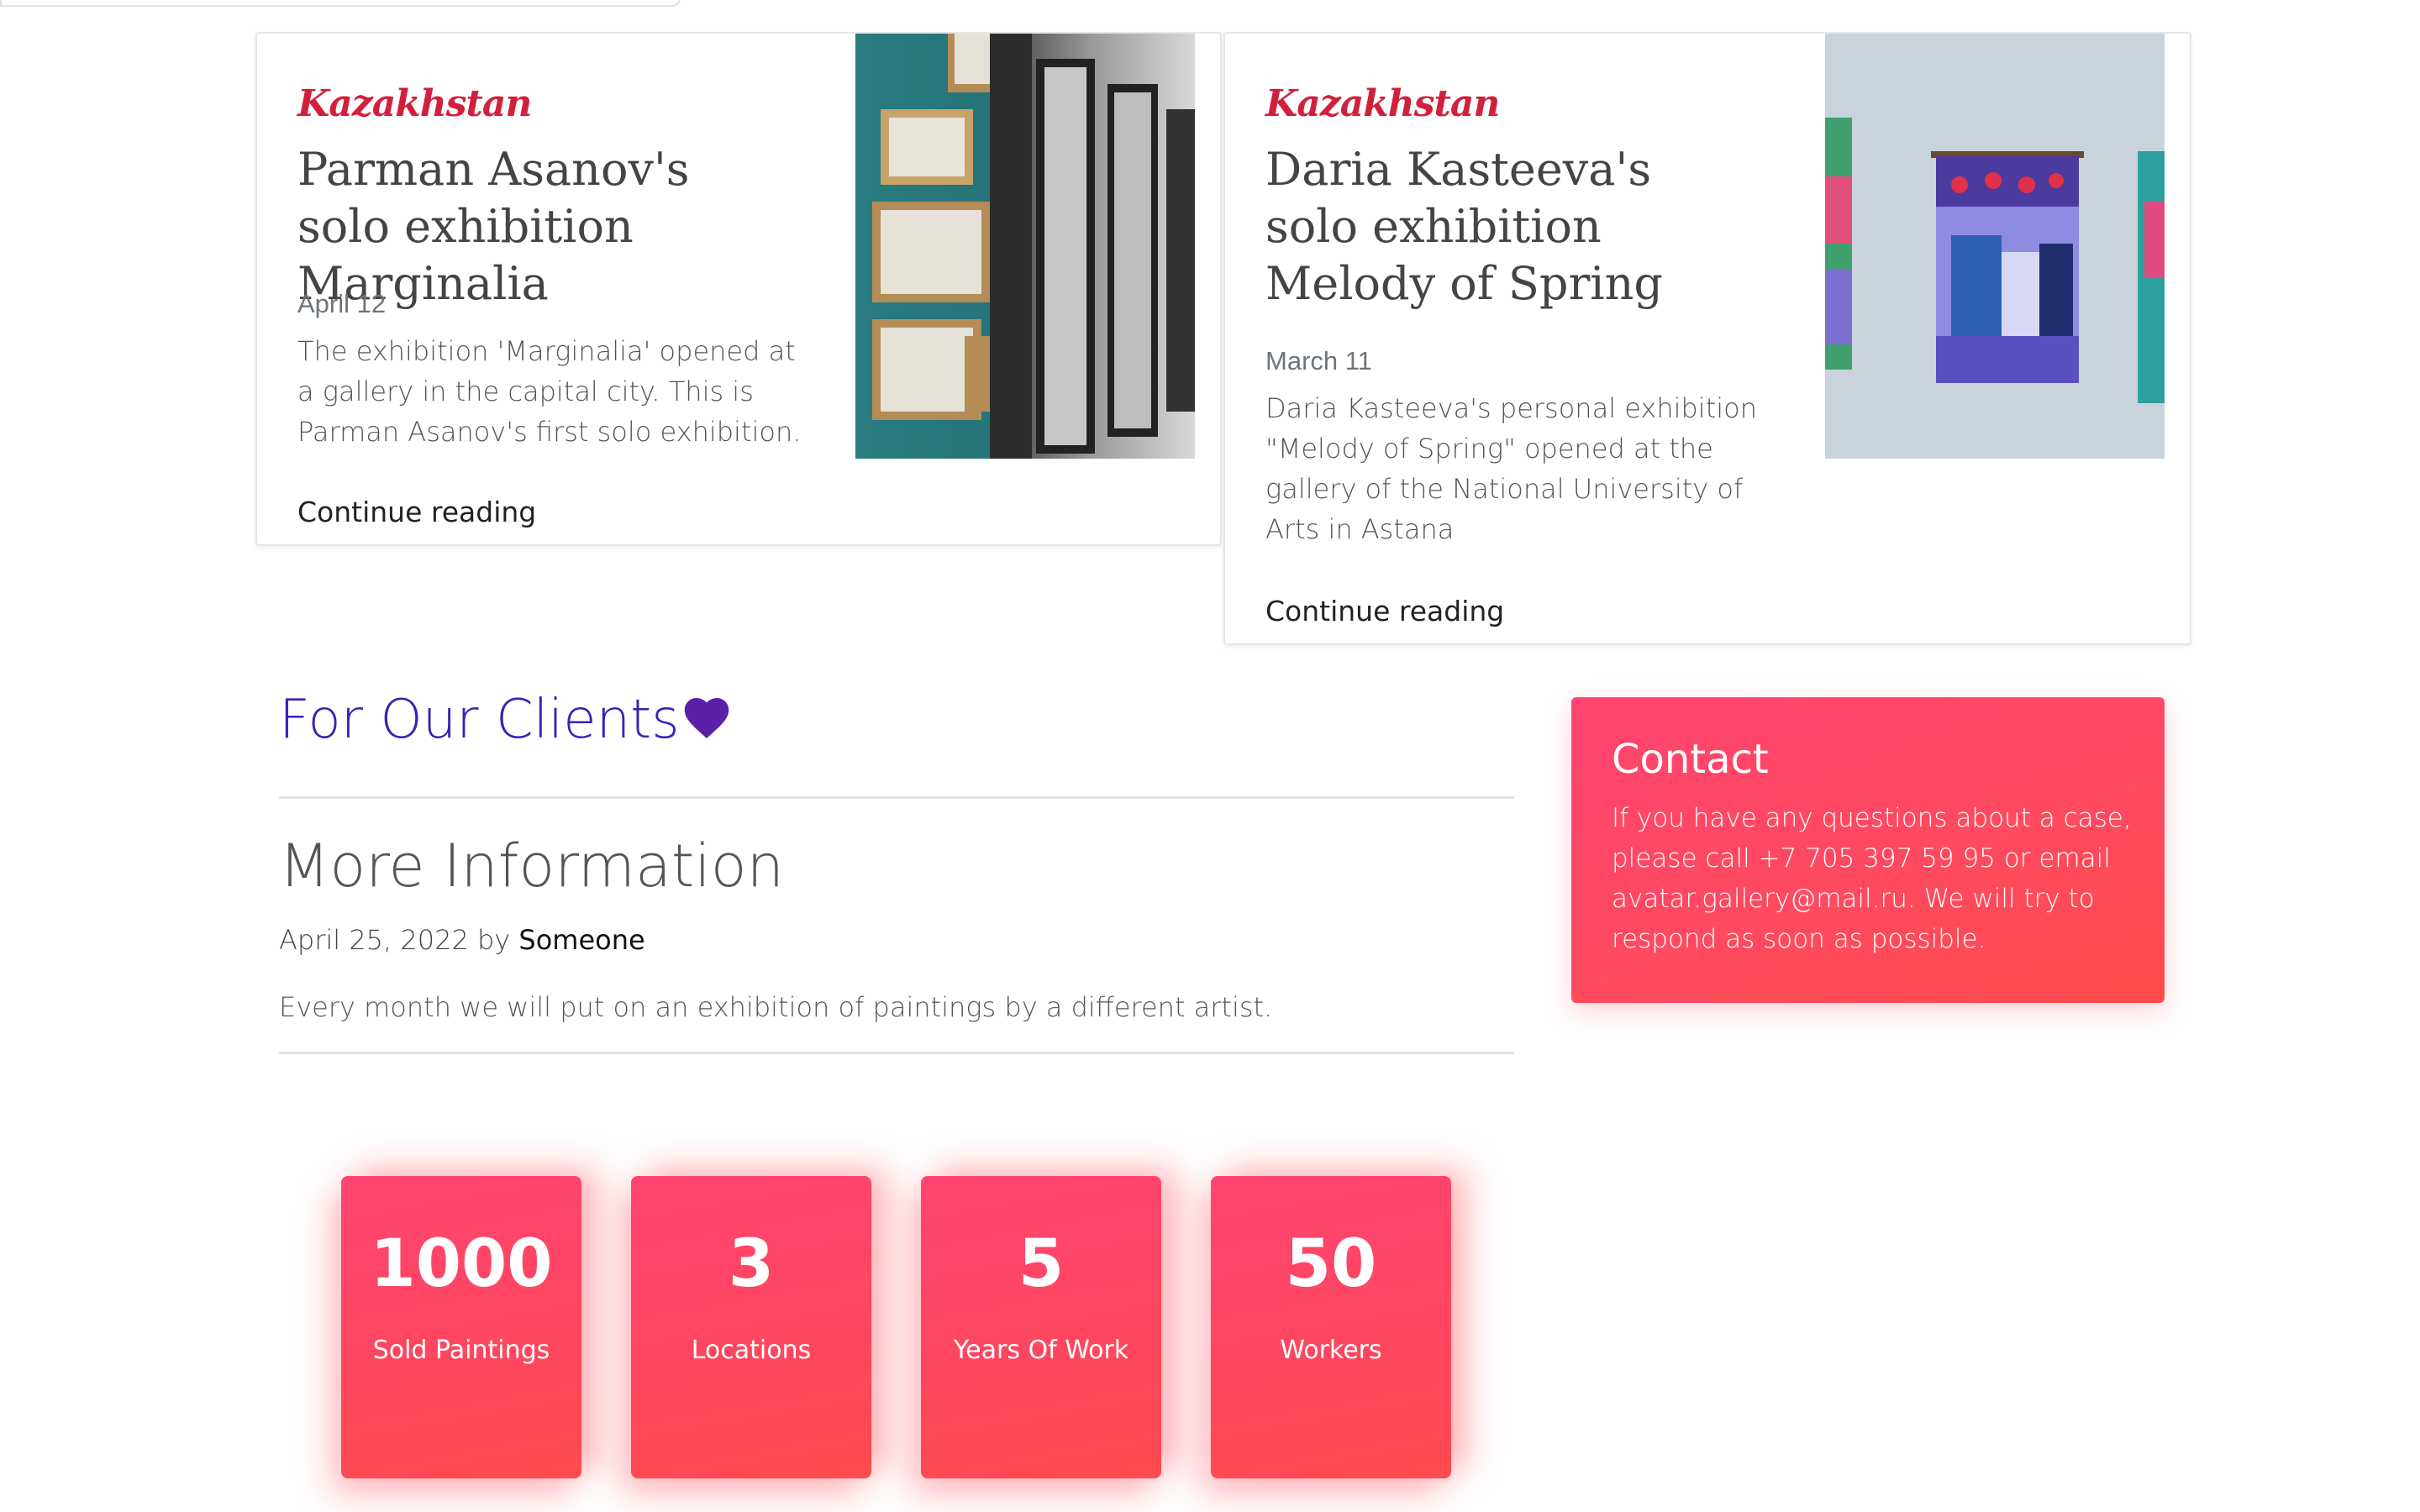 The height and width of the screenshot is (1512, 2420). What do you see at coordinates (581, 940) in the screenshot?
I see `post-author-link: Someone` at bounding box center [581, 940].